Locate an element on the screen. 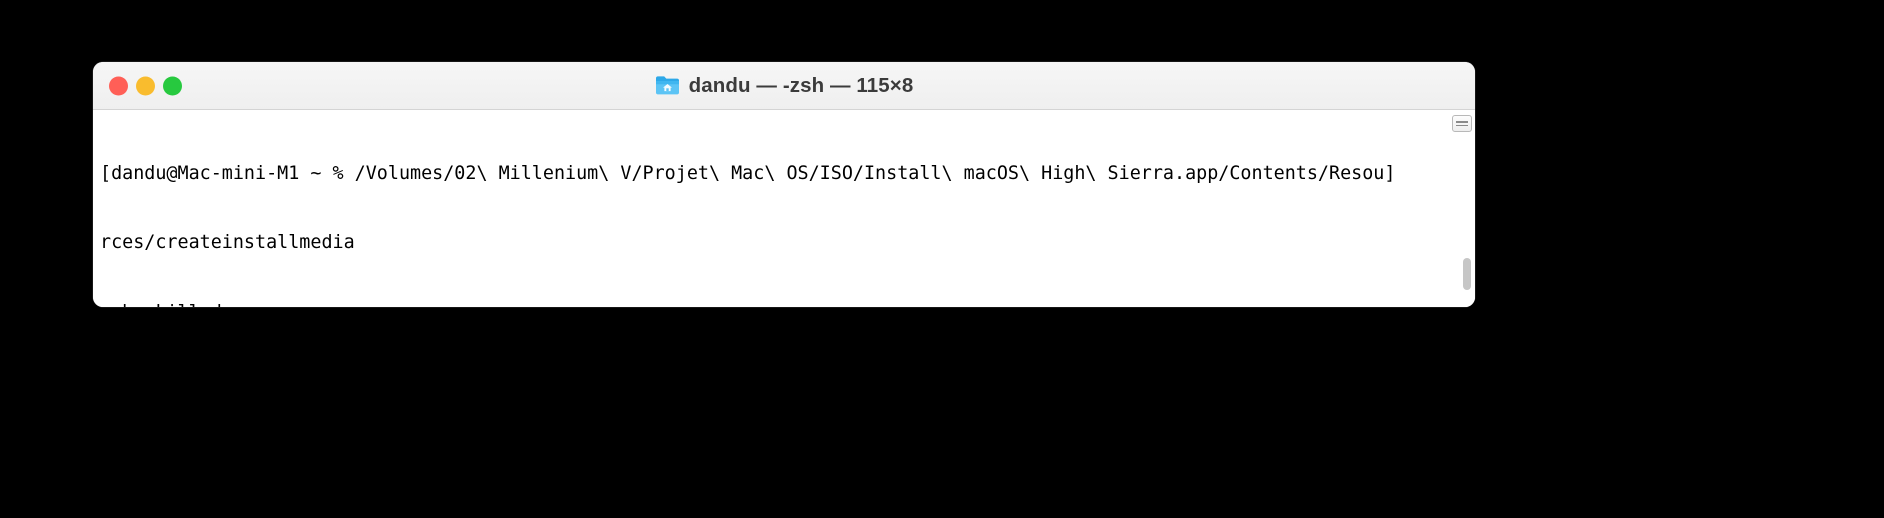 This screenshot has height=518, width=1884. window-controls is located at coordinates (145, 85).